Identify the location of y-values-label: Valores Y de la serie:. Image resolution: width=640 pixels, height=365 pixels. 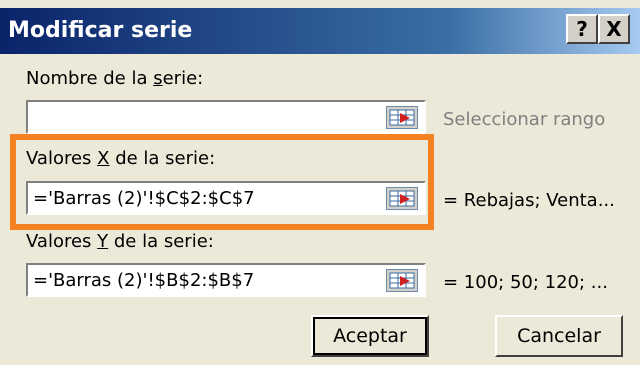
(120, 241).